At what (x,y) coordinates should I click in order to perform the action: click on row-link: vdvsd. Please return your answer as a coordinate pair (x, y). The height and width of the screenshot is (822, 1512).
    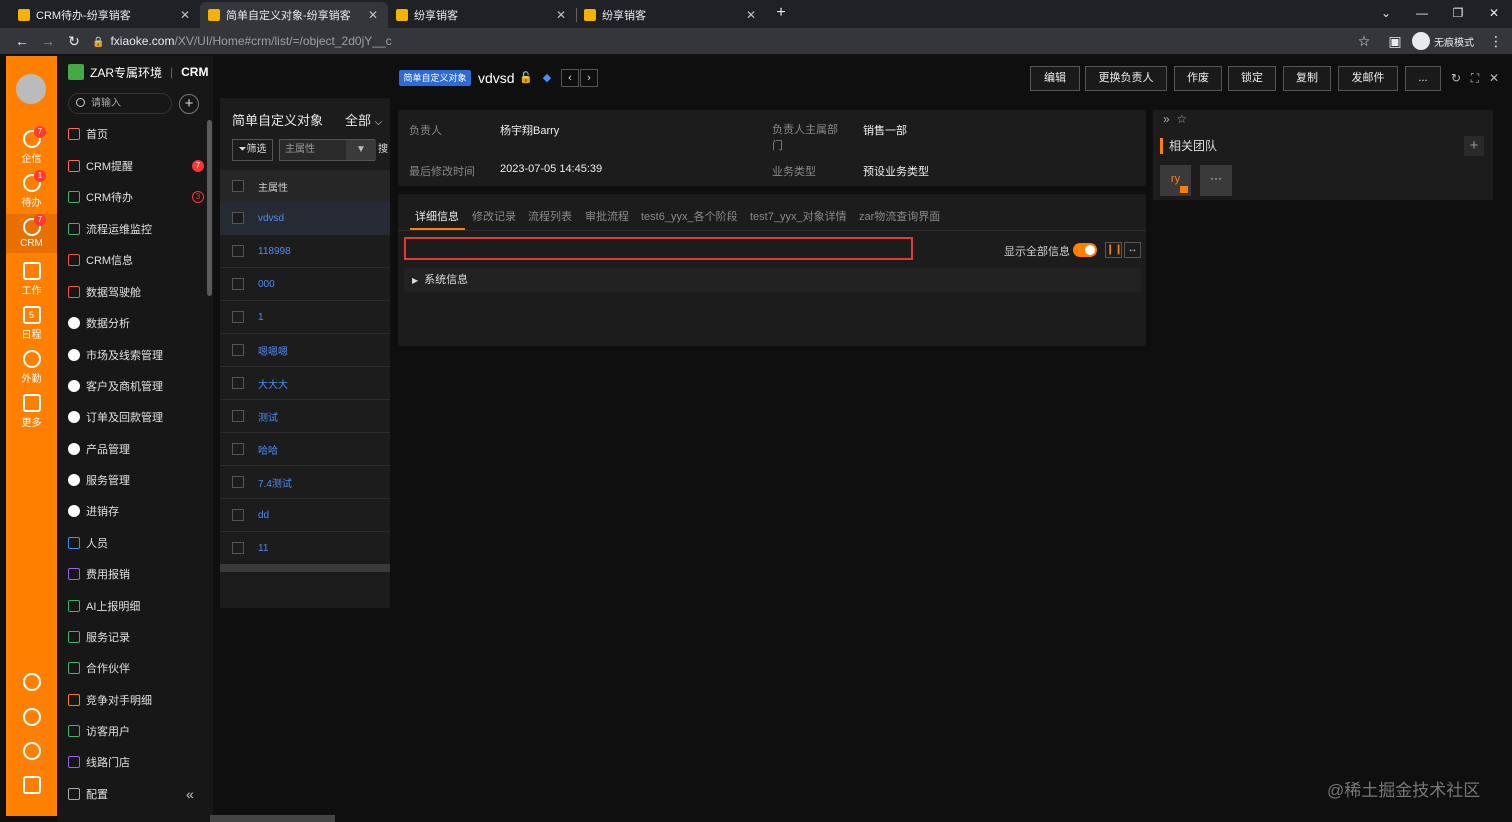
    Looking at the image, I should click on (271, 218).